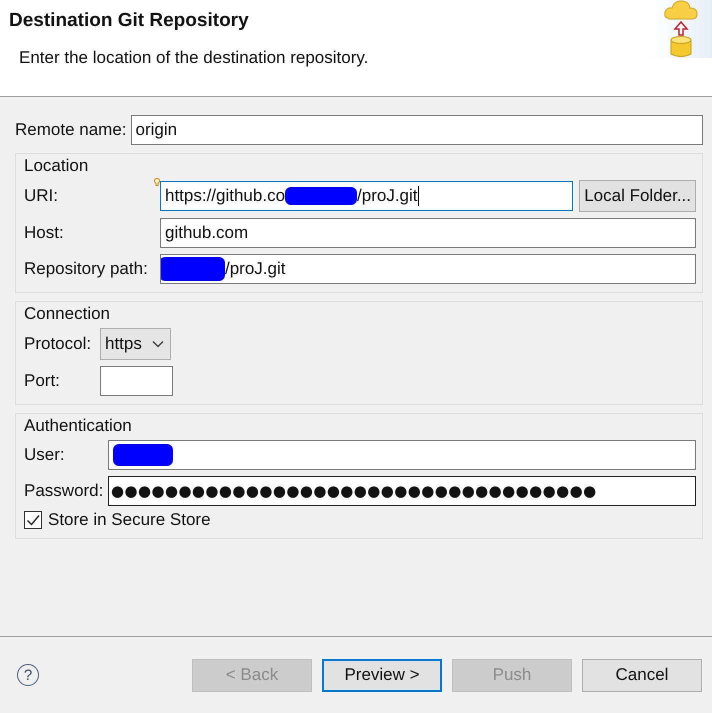  Describe the element at coordinates (402, 491) in the screenshot. I see `password-field: ●●●●●●●●●●●●●●●●●●●●●●●●●●●●●●●●●●●●` at that location.